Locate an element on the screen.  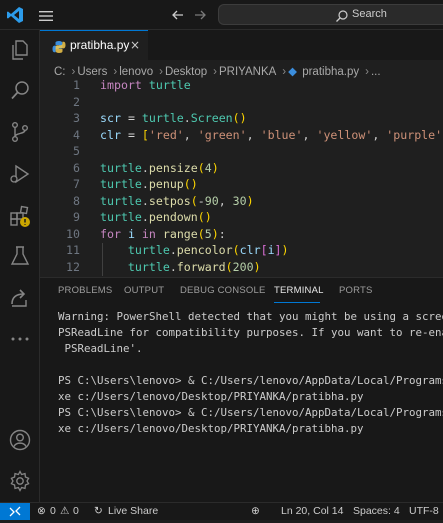
error-icon: ⊗ is located at coordinates (41, 511).